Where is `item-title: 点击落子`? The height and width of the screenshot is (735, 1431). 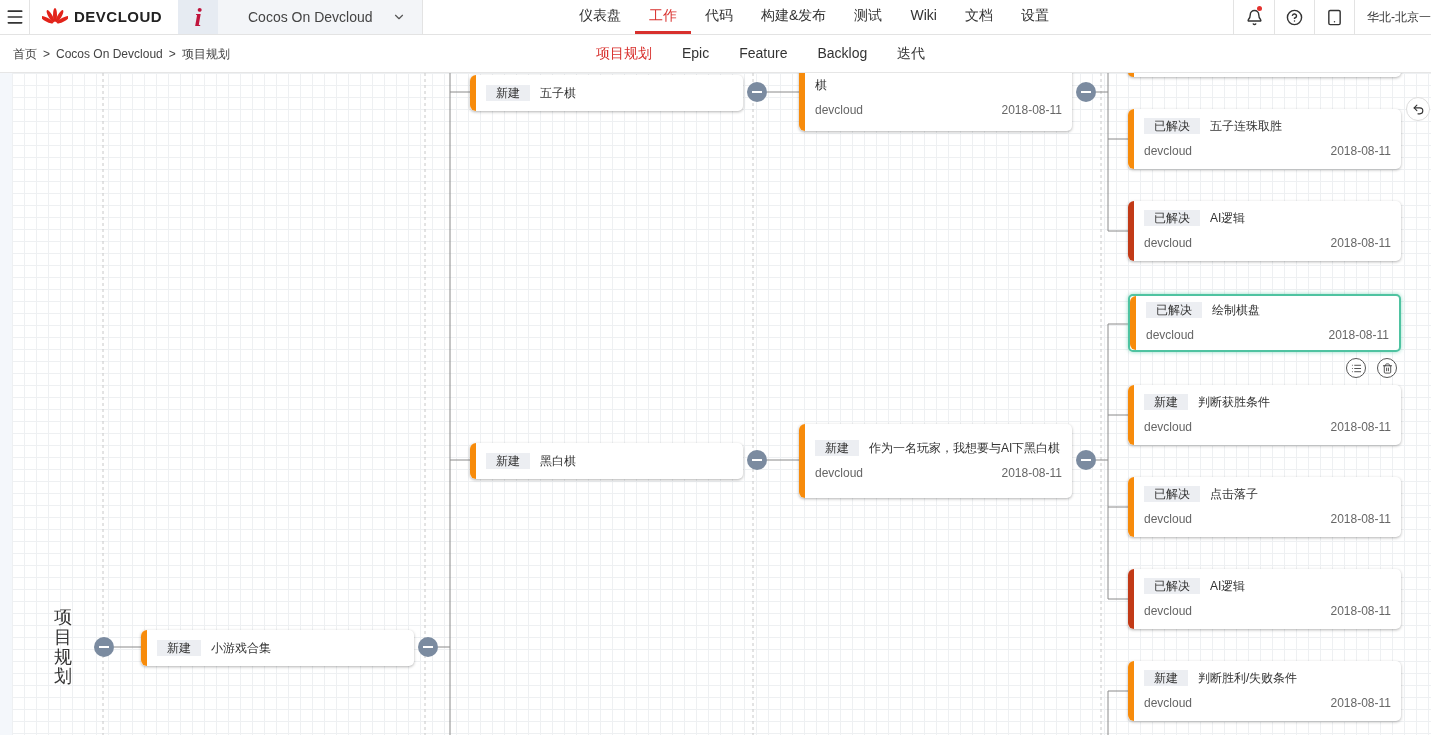 item-title: 点击落子 is located at coordinates (1234, 494).